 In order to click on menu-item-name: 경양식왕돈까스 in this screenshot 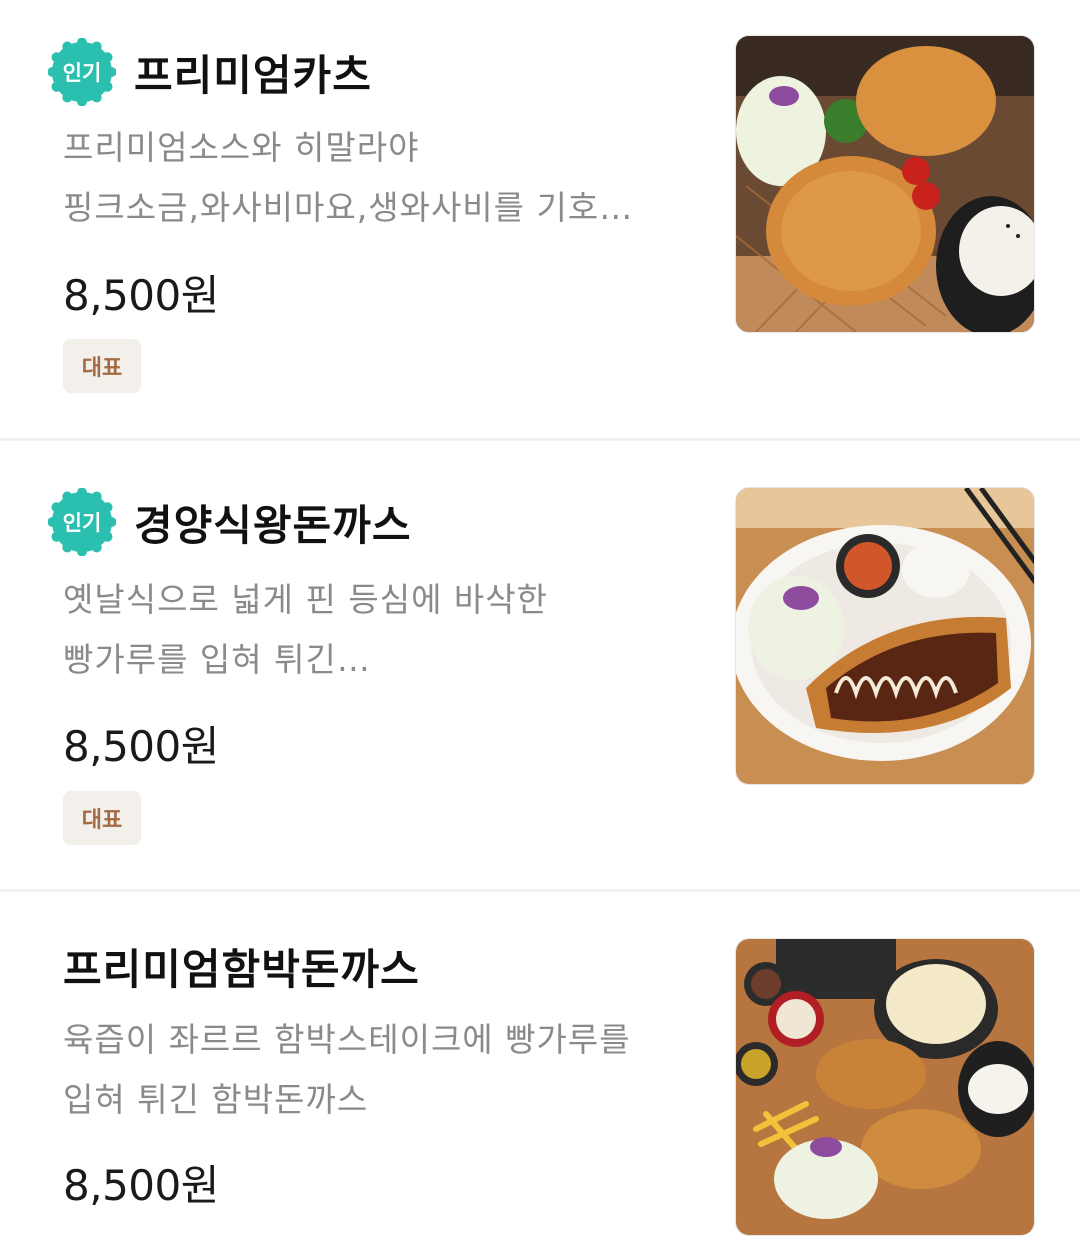, I will do `click(273, 525)`.